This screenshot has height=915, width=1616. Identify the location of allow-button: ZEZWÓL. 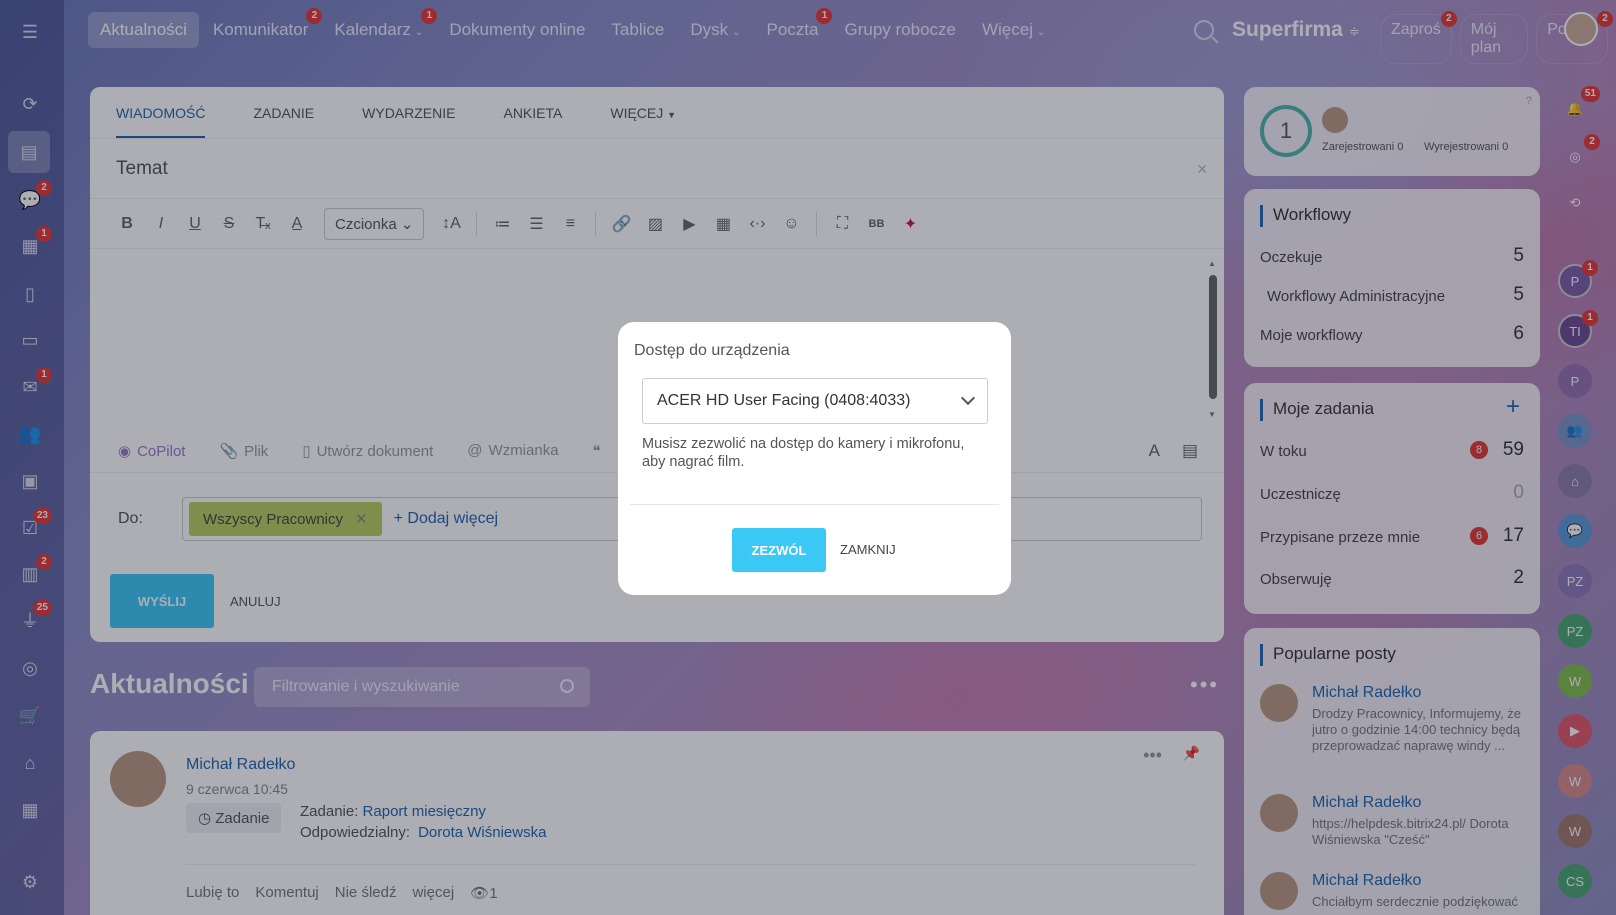
(779, 550).